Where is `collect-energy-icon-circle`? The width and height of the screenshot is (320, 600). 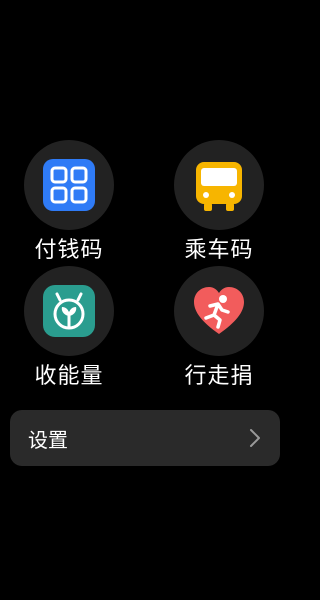 collect-energy-icon-circle is located at coordinates (69, 311).